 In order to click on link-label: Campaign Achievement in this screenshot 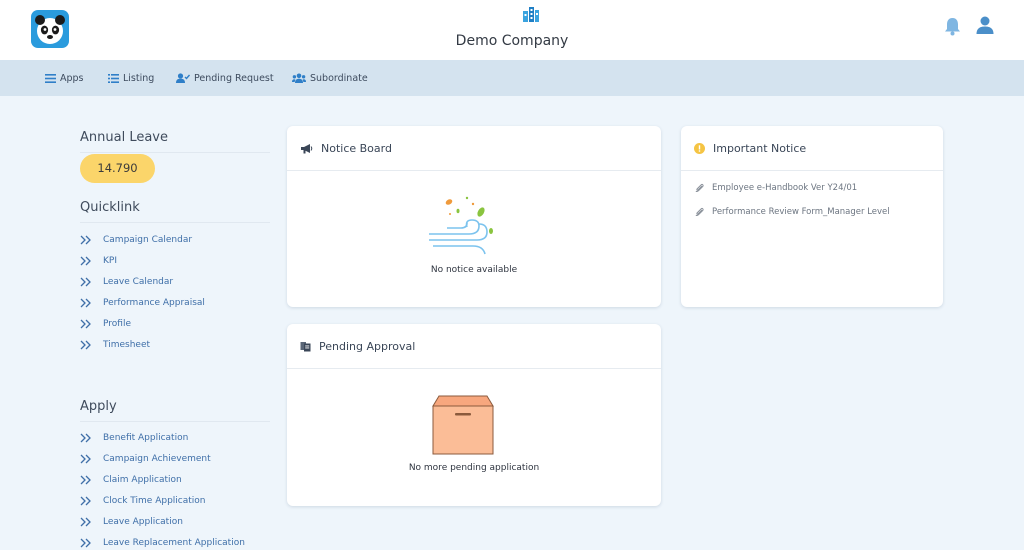, I will do `click(157, 459)`.